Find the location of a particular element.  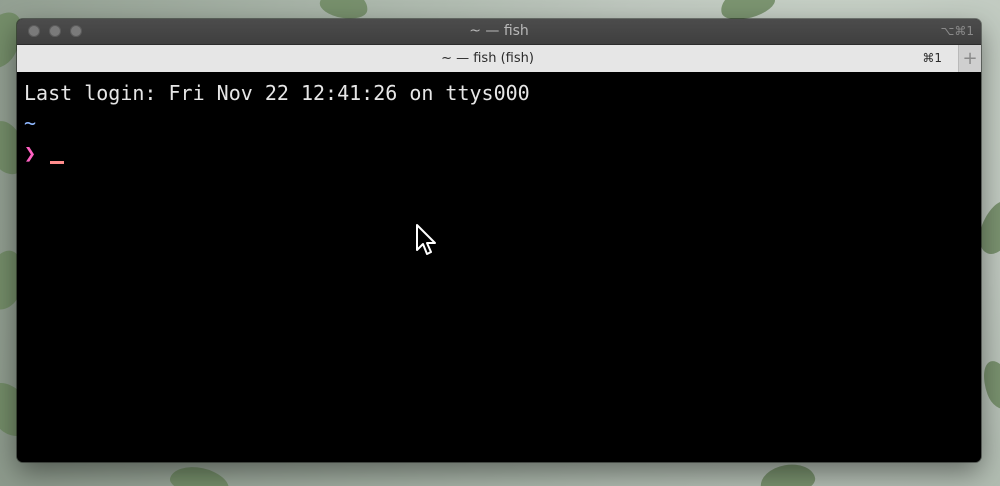

window-titlebar: ~ — fish ⌥⌘1 is located at coordinates (499, 32).